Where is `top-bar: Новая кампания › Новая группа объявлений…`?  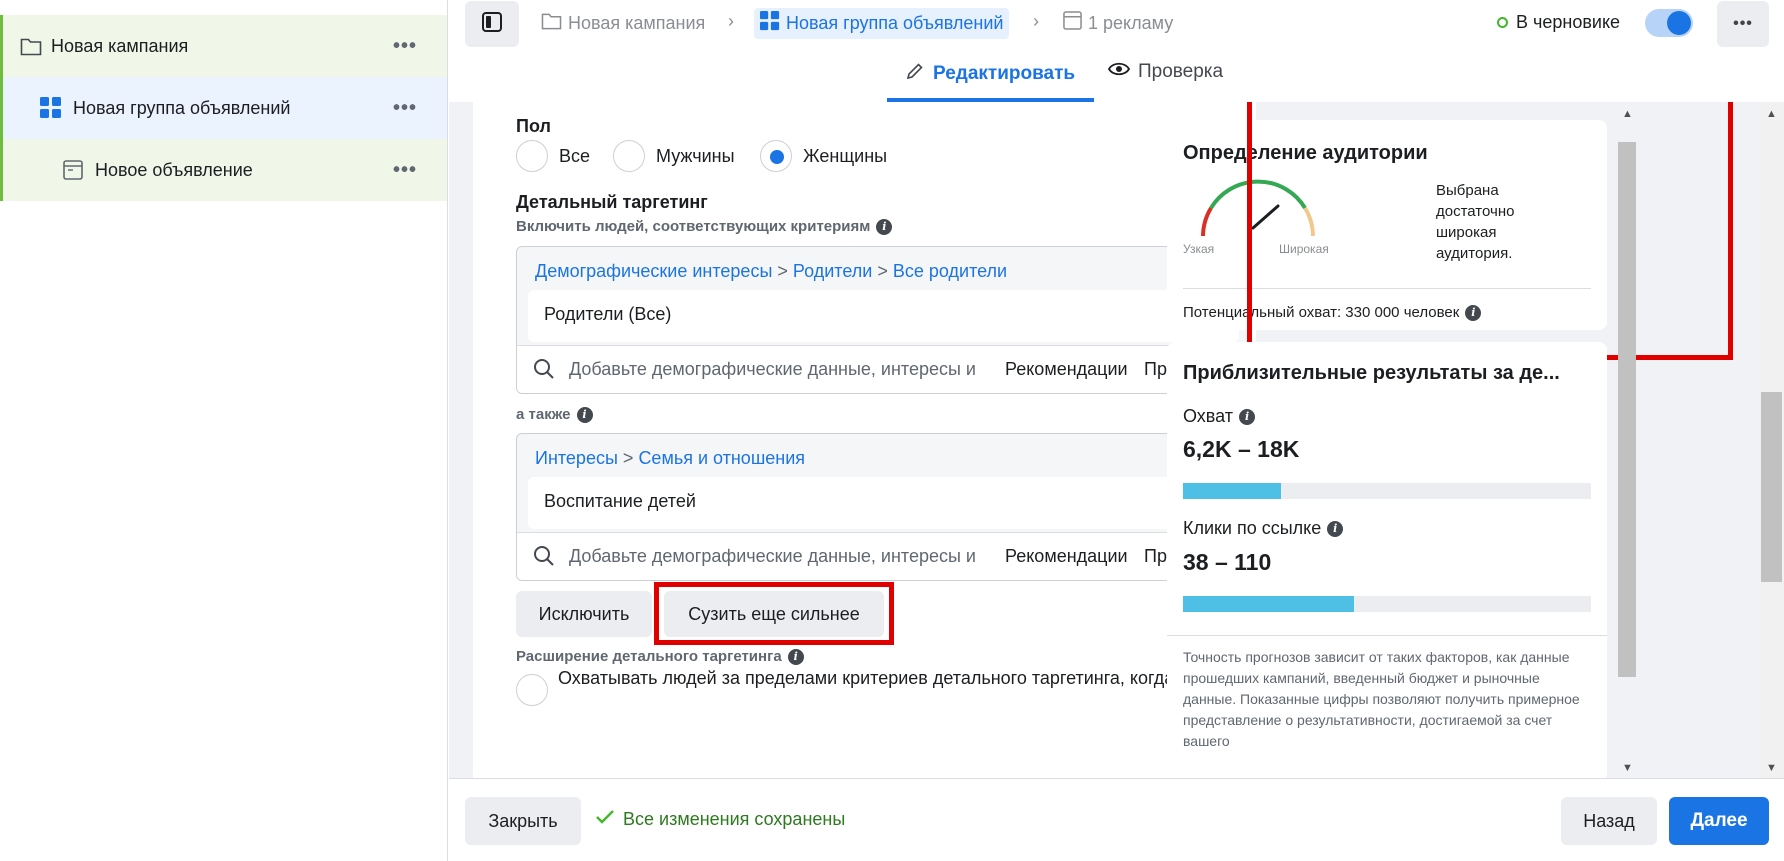 top-bar: Новая кампания › Новая группа объявлений… is located at coordinates (1116, 24).